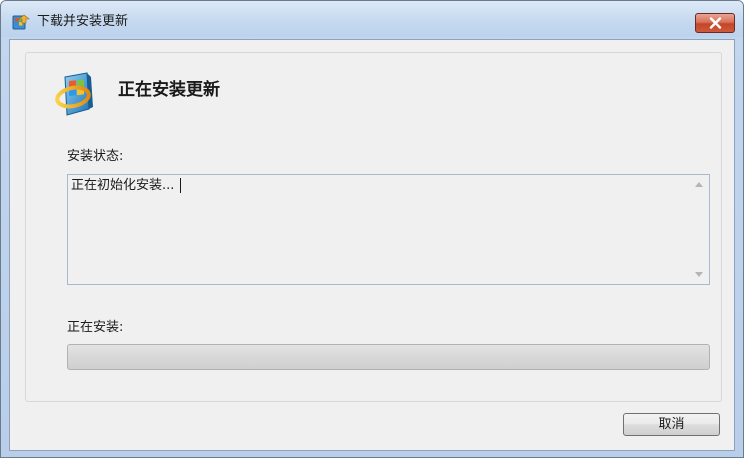  Describe the element at coordinates (671, 424) in the screenshot. I see `cancel-button: 取消` at that location.